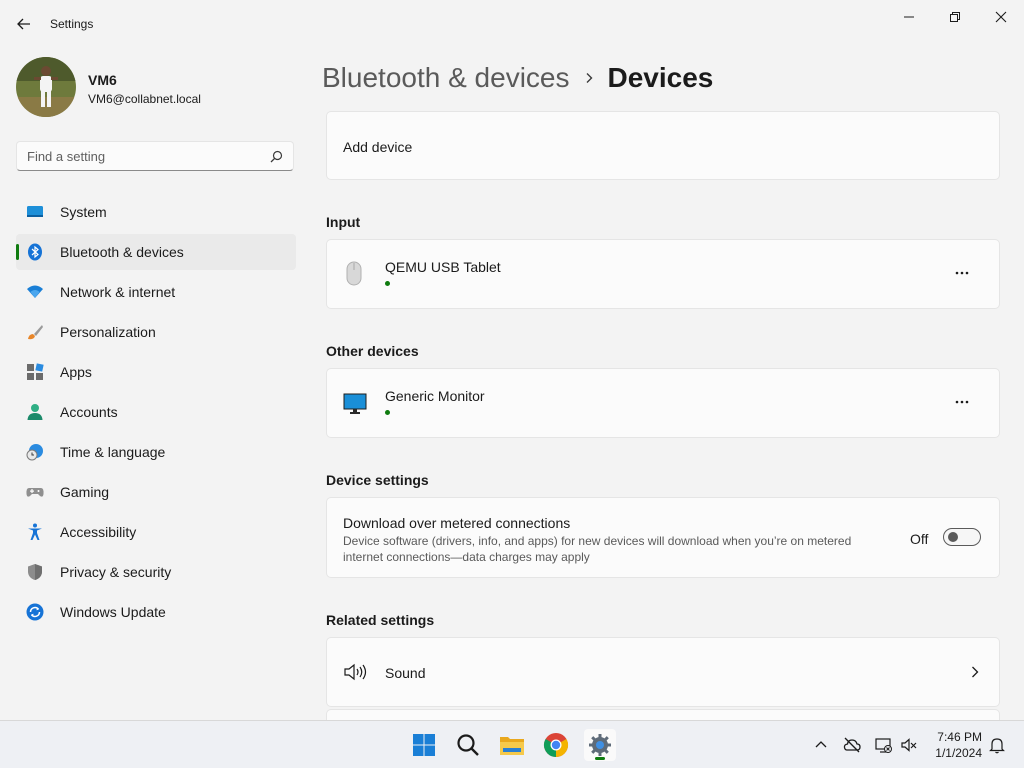 This screenshot has height=768, width=1024. I want to click on sidebar-item-label: Apps, so click(76, 372).